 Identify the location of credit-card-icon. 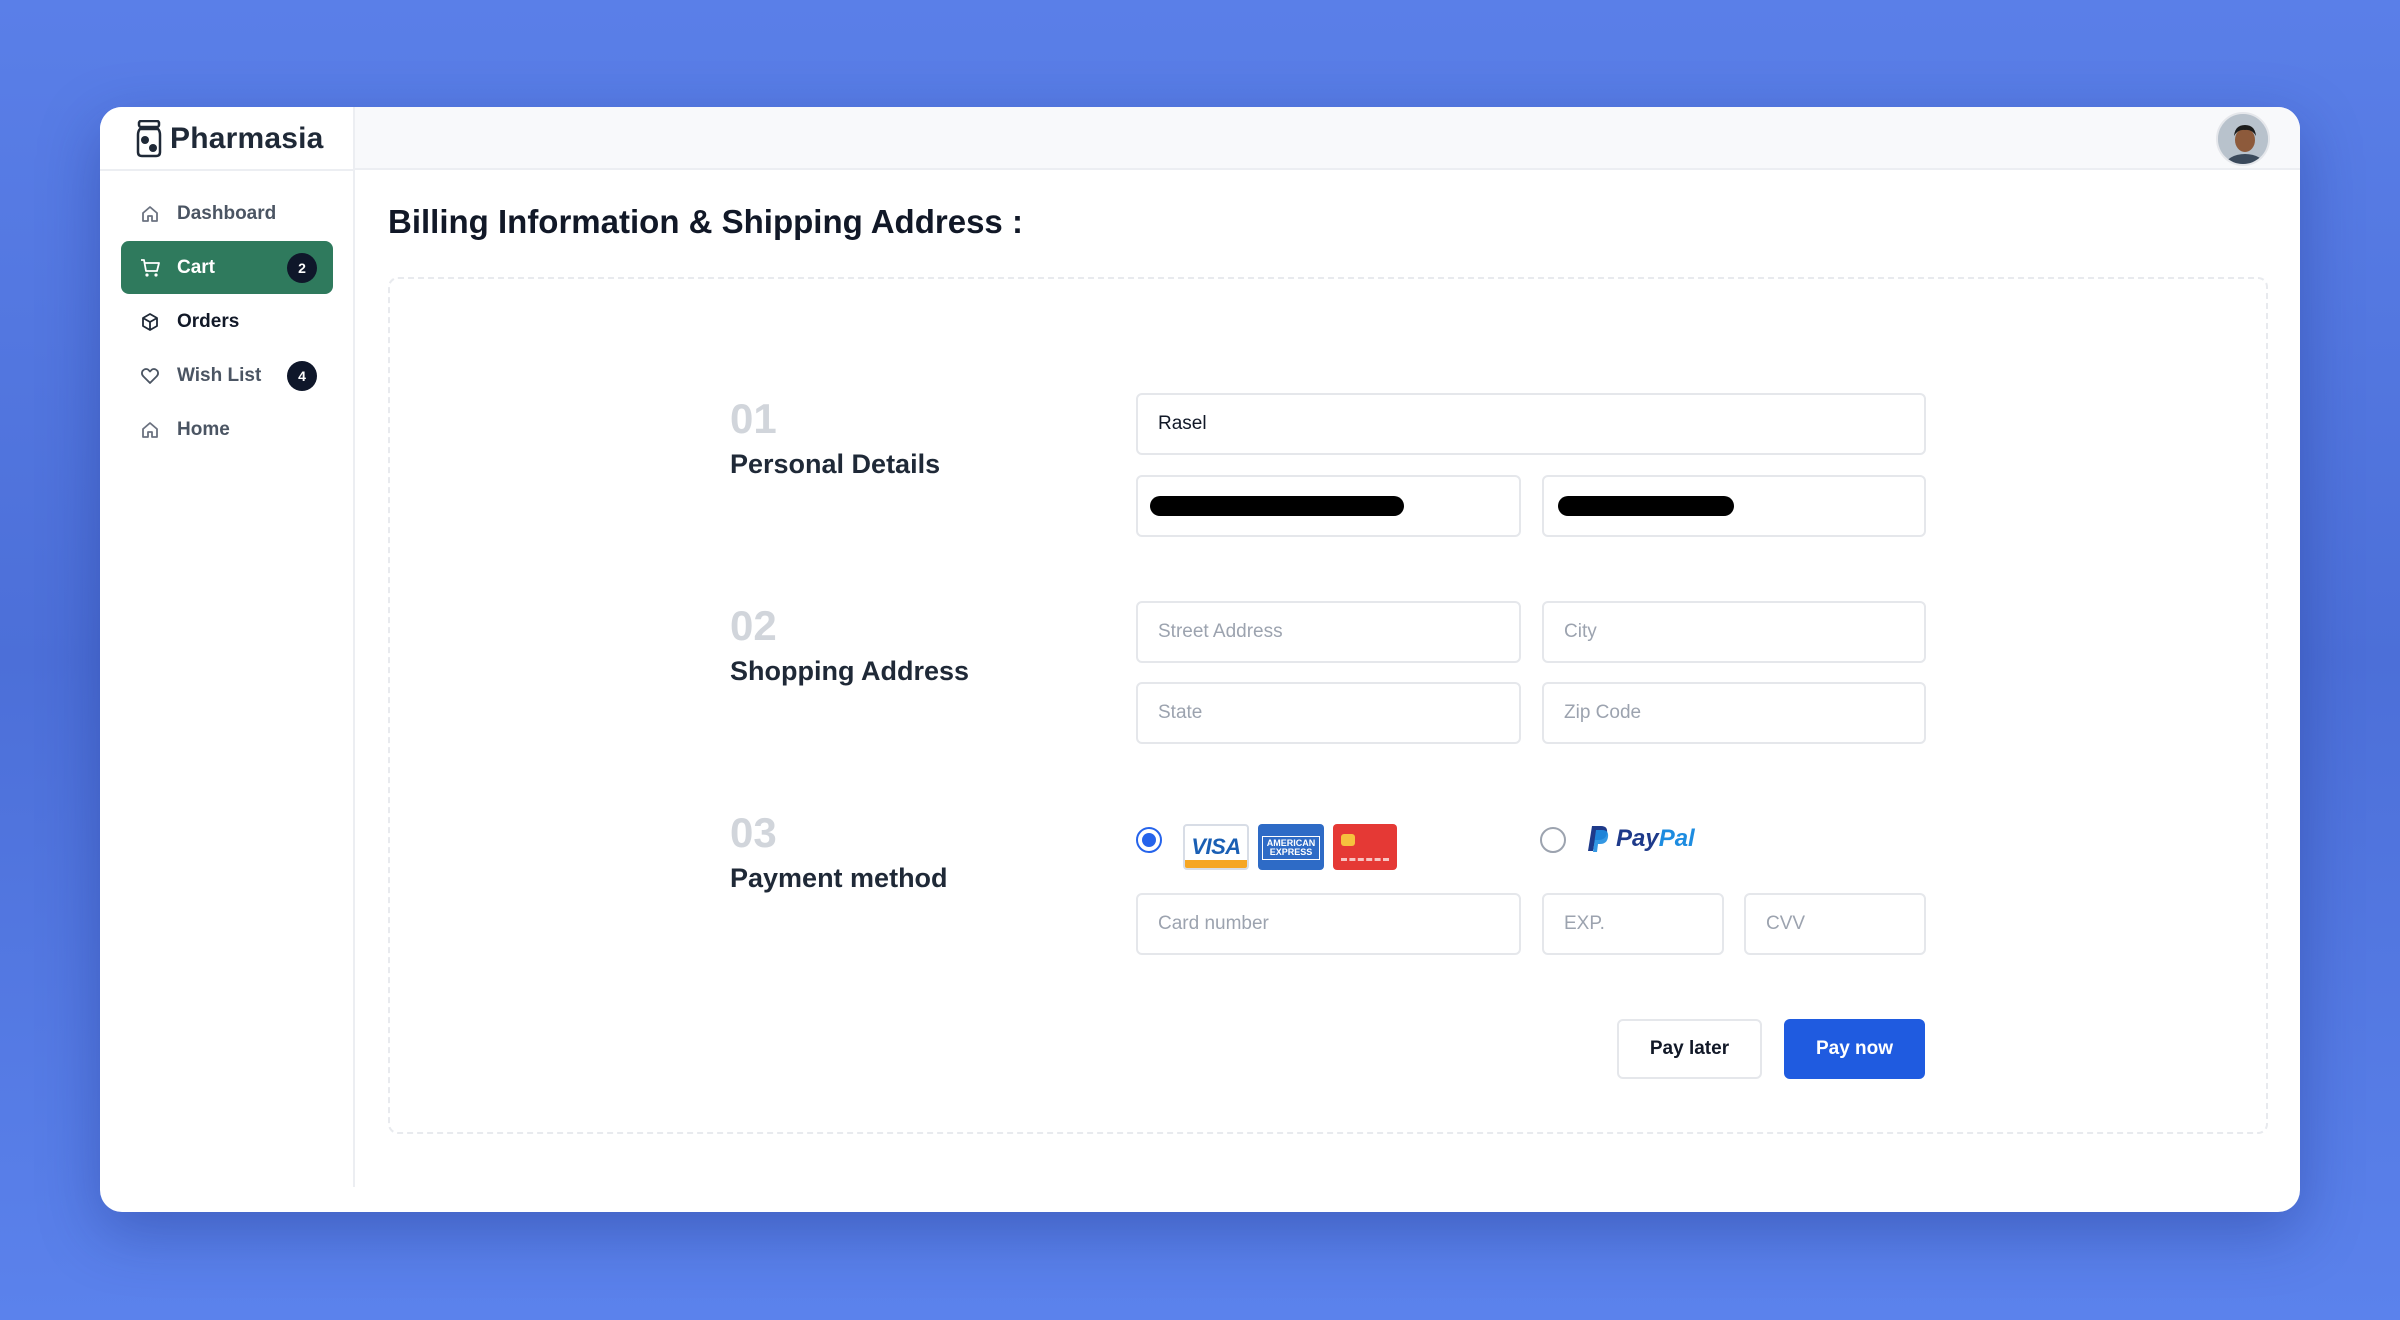
(1365, 847).